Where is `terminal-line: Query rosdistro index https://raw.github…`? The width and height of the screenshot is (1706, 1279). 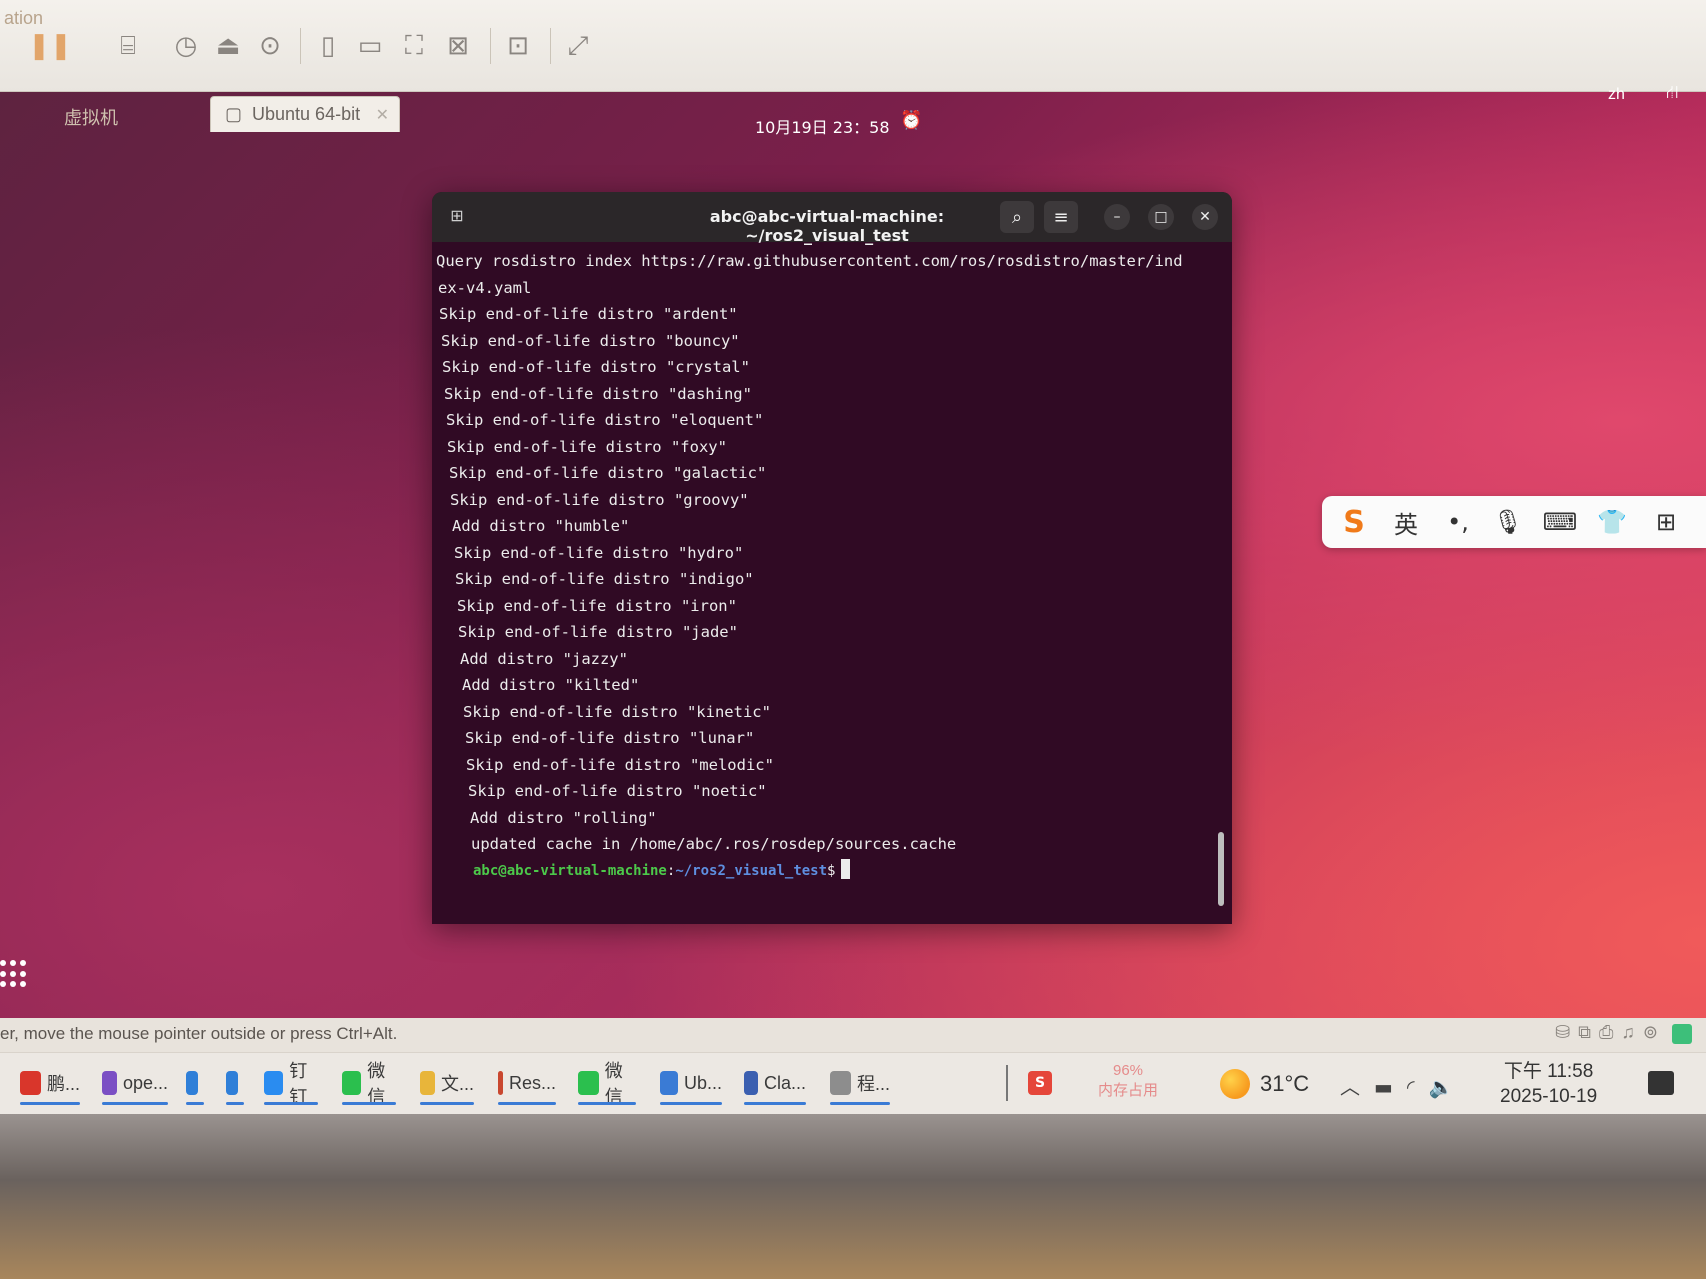
terminal-line: Query rosdistro index https://raw.github… is located at coordinates (809, 261).